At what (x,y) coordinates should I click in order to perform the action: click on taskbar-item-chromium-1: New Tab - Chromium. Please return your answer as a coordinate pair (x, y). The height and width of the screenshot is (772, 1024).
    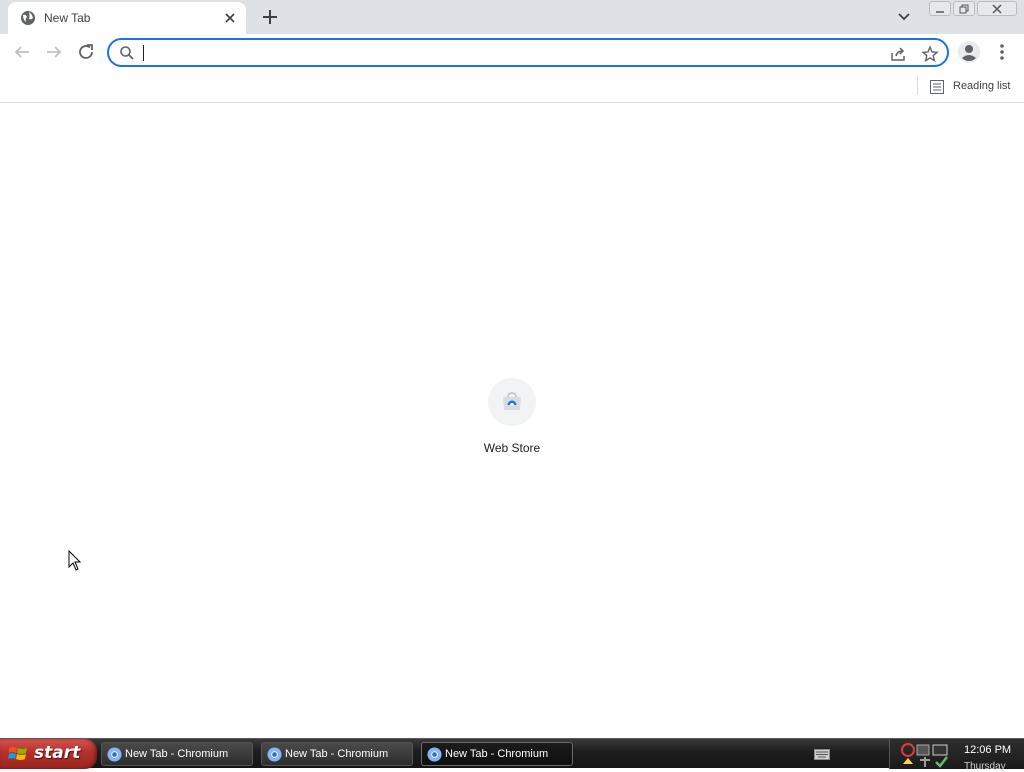
    Looking at the image, I should click on (177, 754).